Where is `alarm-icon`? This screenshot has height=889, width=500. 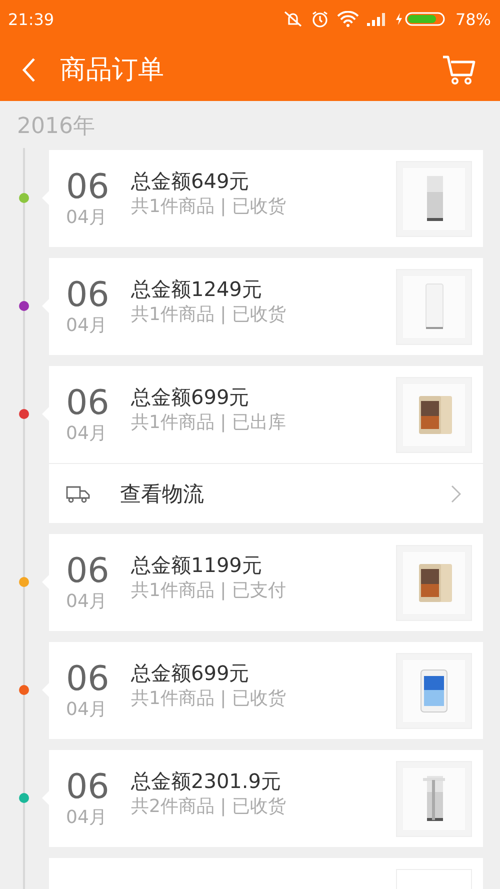
alarm-icon is located at coordinates (320, 19).